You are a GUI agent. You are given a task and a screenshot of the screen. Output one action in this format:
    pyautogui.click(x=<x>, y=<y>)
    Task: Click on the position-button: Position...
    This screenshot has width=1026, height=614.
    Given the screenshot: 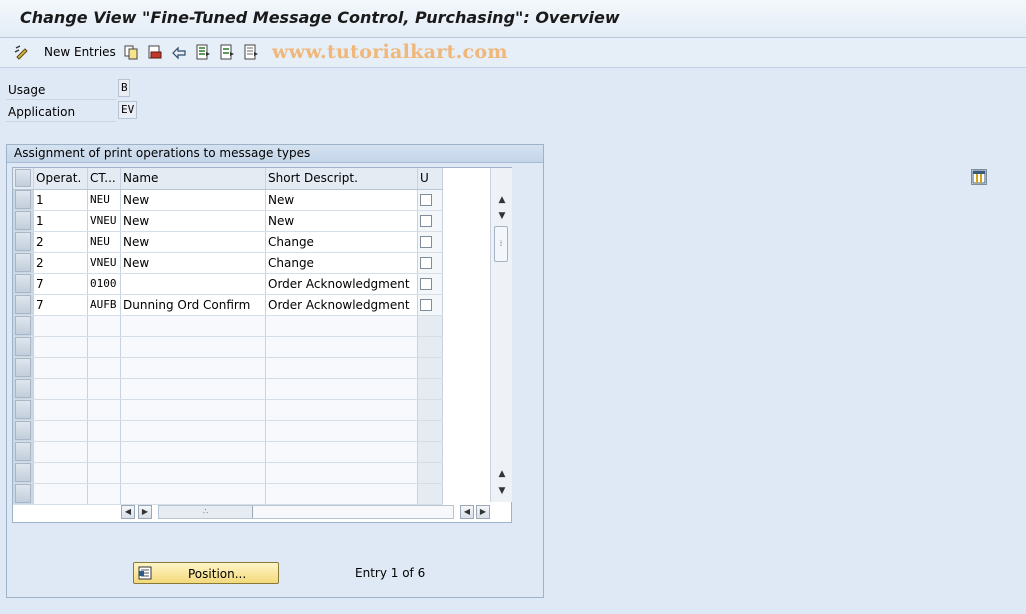 What is the action you would take?
    pyautogui.click(x=206, y=573)
    